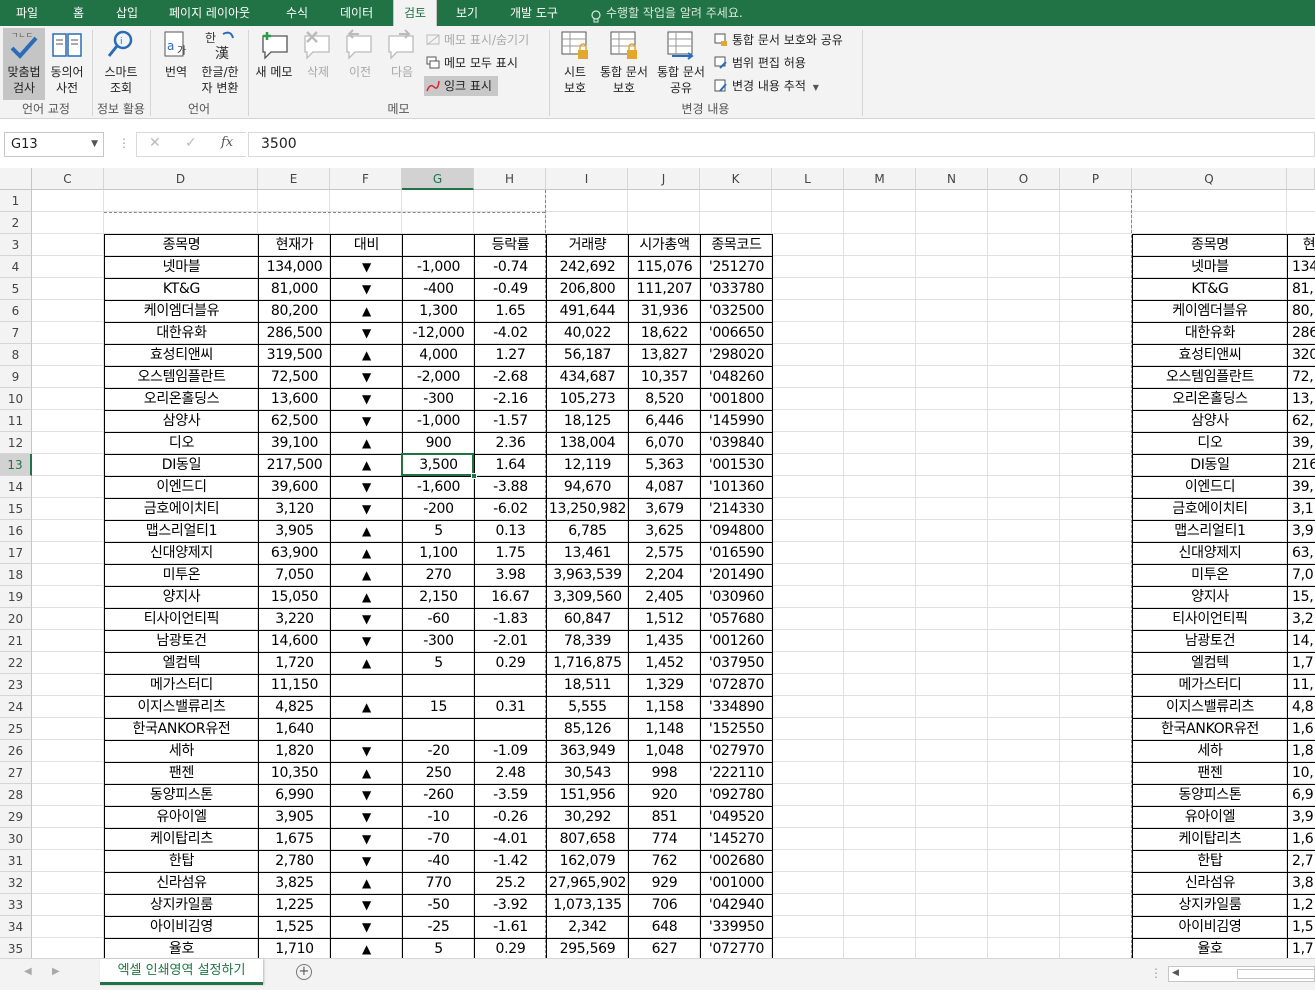  What do you see at coordinates (587, 179) in the screenshot?
I see `column-header-i: I` at bounding box center [587, 179].